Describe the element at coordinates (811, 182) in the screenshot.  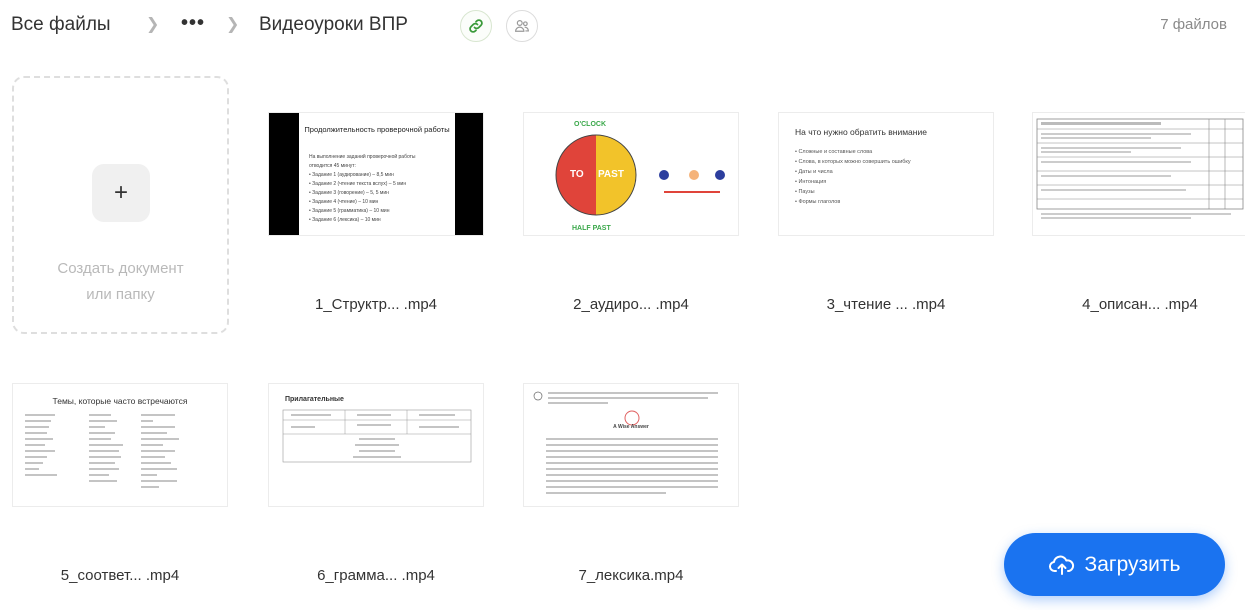
I see `slide-line: • Интонация` at that location.